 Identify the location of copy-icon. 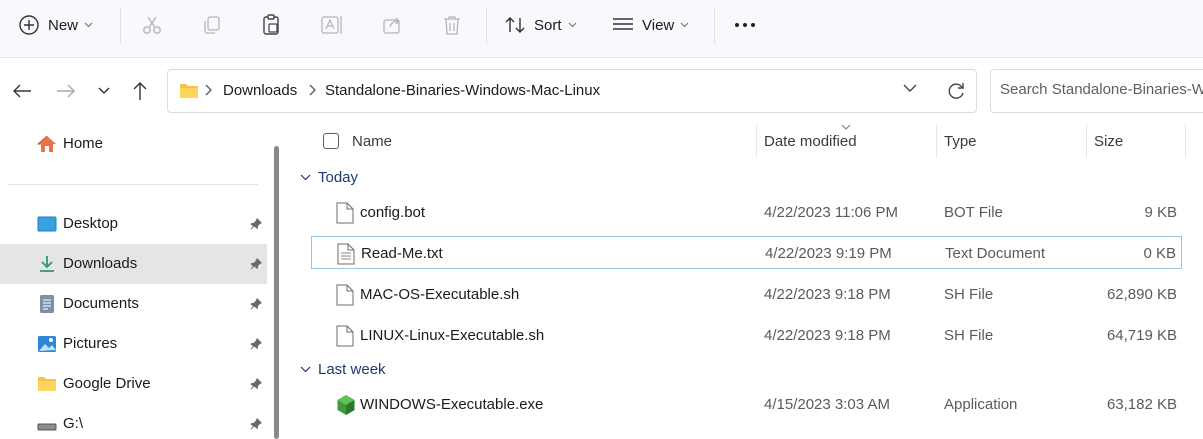
(212, 25).